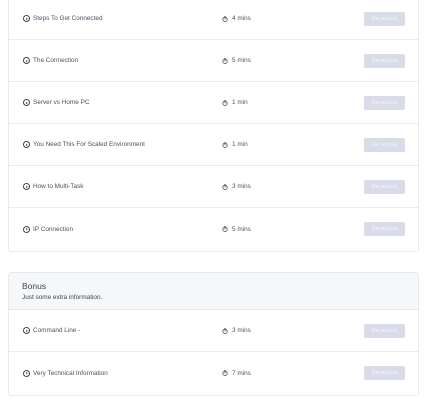 The image size is (431, 400). Describe the element at coordinates (61, 102) in the screenshot. I see `lesson-title: Server vs Home PC` at that location.